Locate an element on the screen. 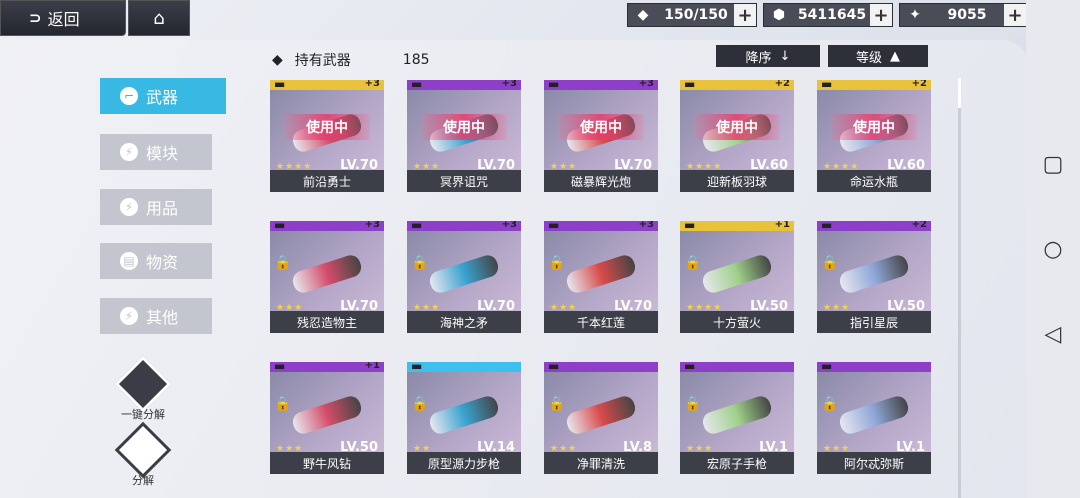 This screenshot has height=498, width=1080. category-modules: ⚡ 模块 is located at coordinates (156, 152).